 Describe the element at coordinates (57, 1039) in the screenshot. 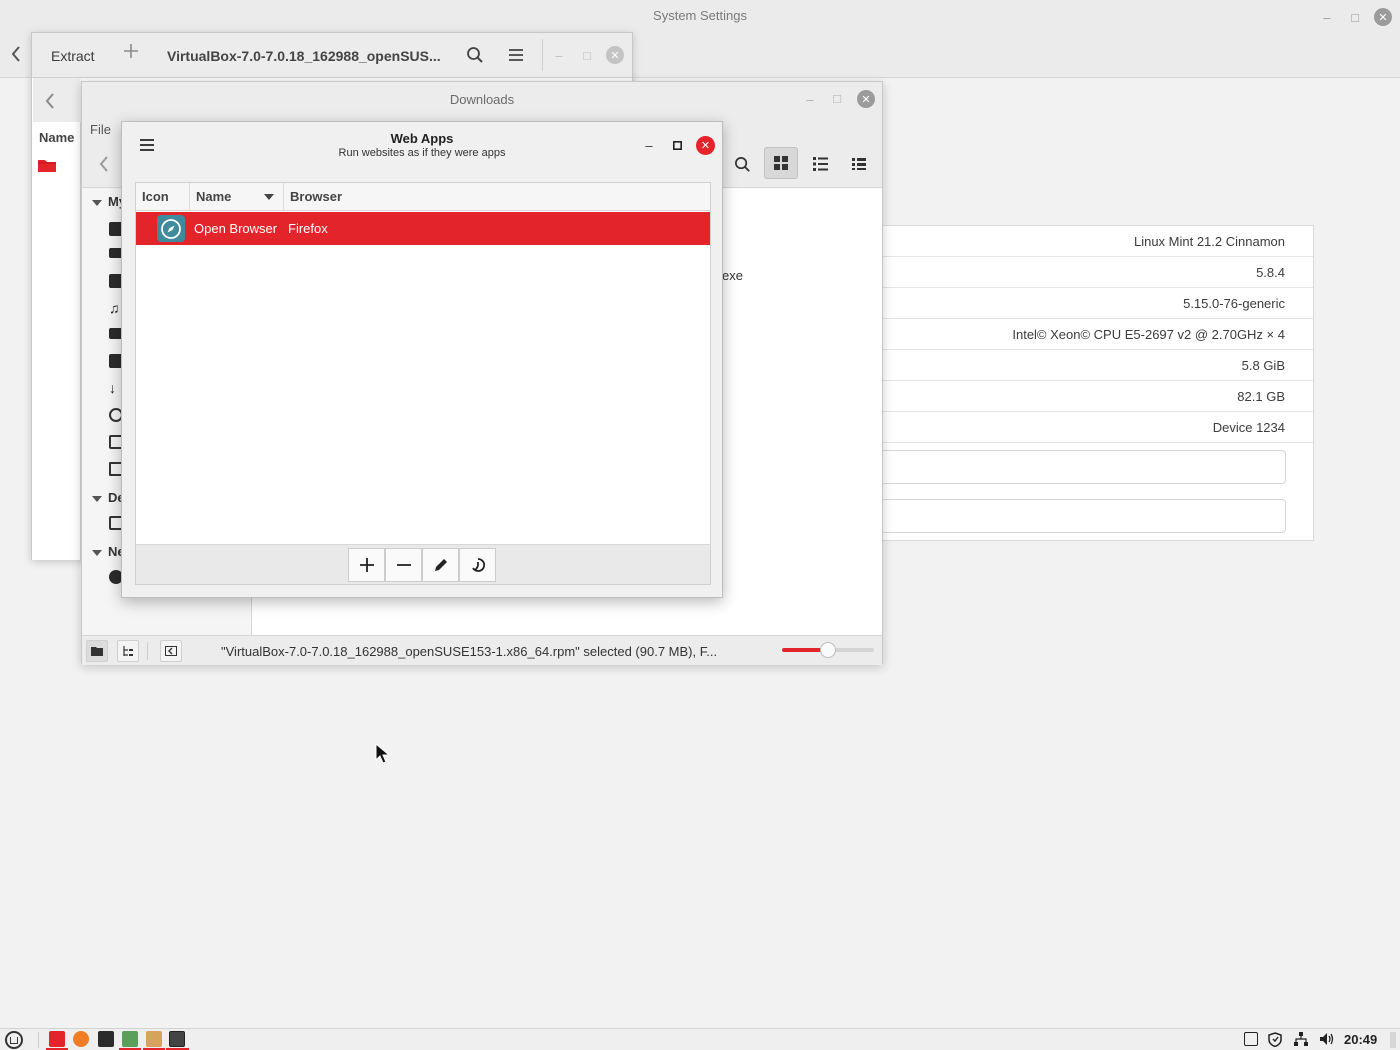

I see `files-taskbar-icon` at that location.